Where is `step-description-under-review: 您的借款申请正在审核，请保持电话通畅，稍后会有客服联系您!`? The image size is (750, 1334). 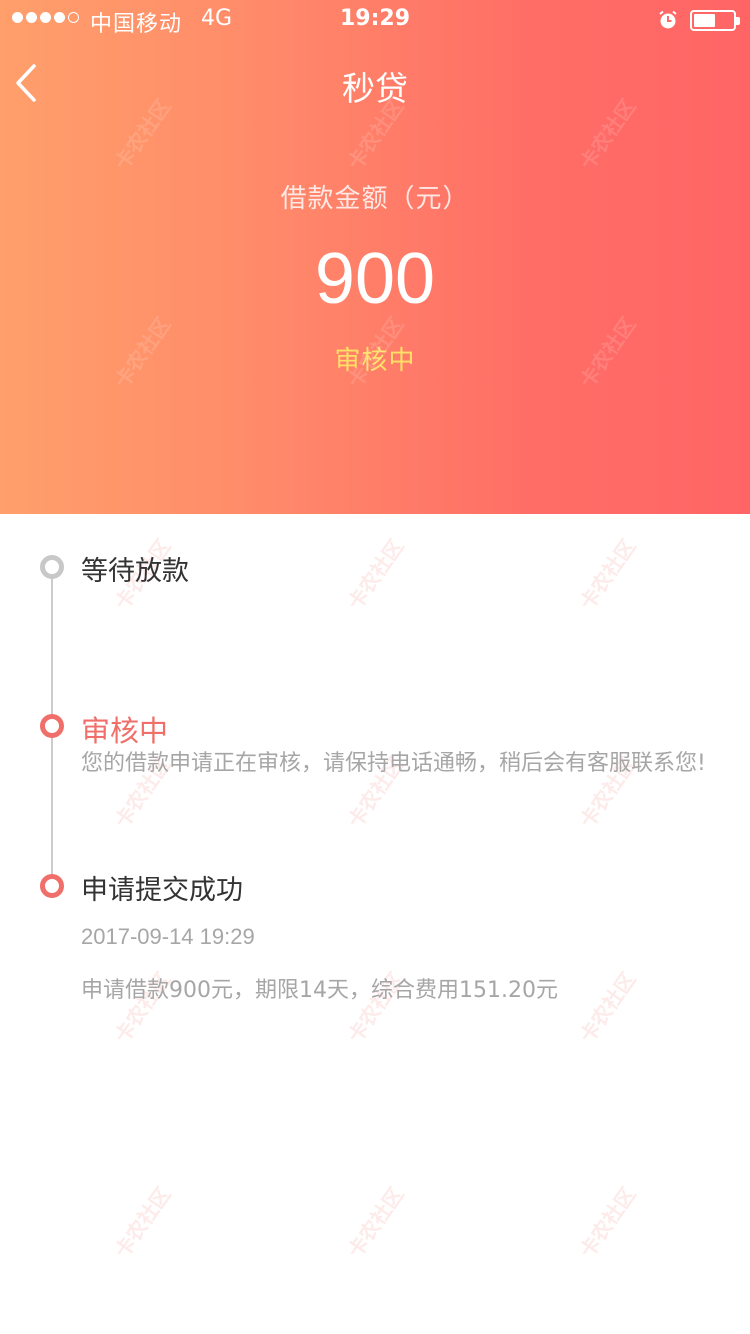 step-description-under-review: 您的借款申请正在审核，请保持电话通畅，稍后会有客服联系您! is located at coordinates (393, 763).